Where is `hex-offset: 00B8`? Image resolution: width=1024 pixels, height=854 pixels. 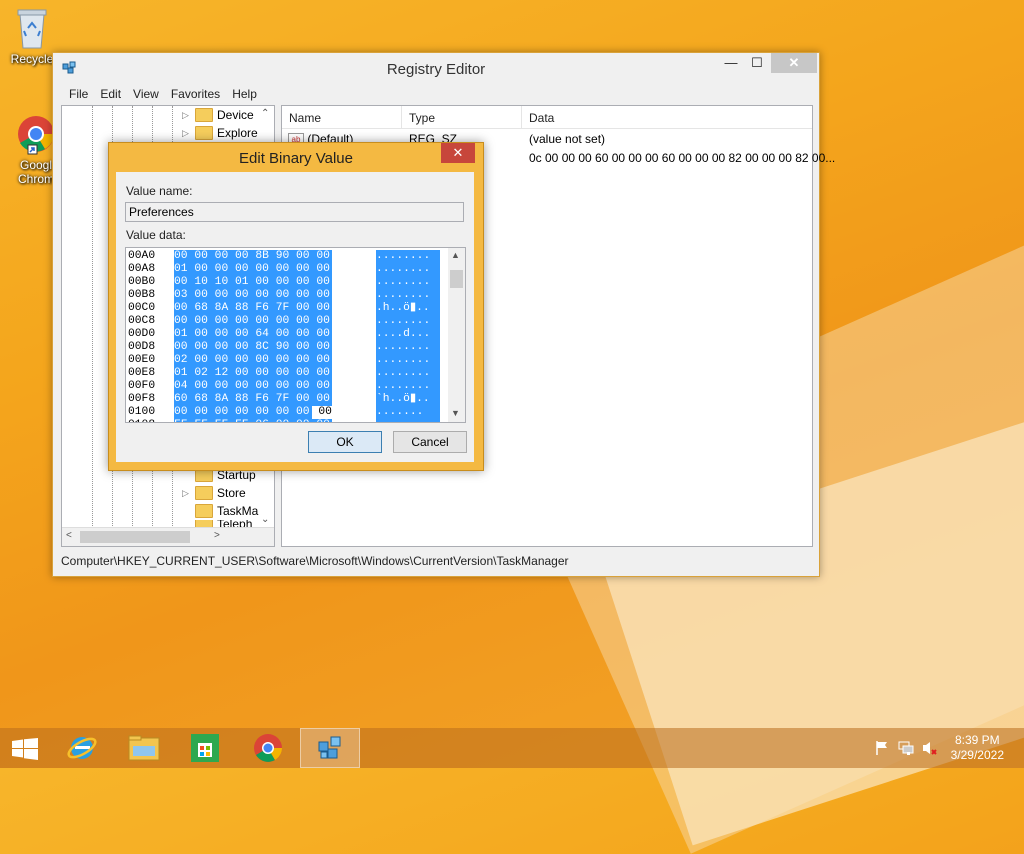 hex-offset: 00B8 is located at coordinates (142, 295).